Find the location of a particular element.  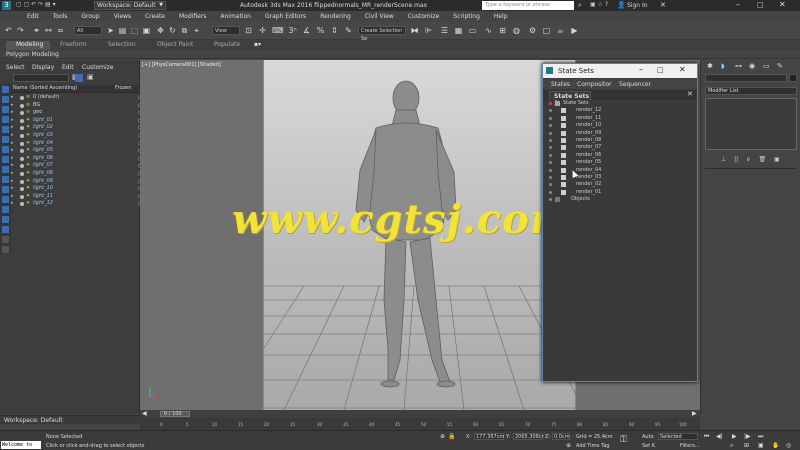

rotate-icon: ↻ is located at coordinates (172, 30).